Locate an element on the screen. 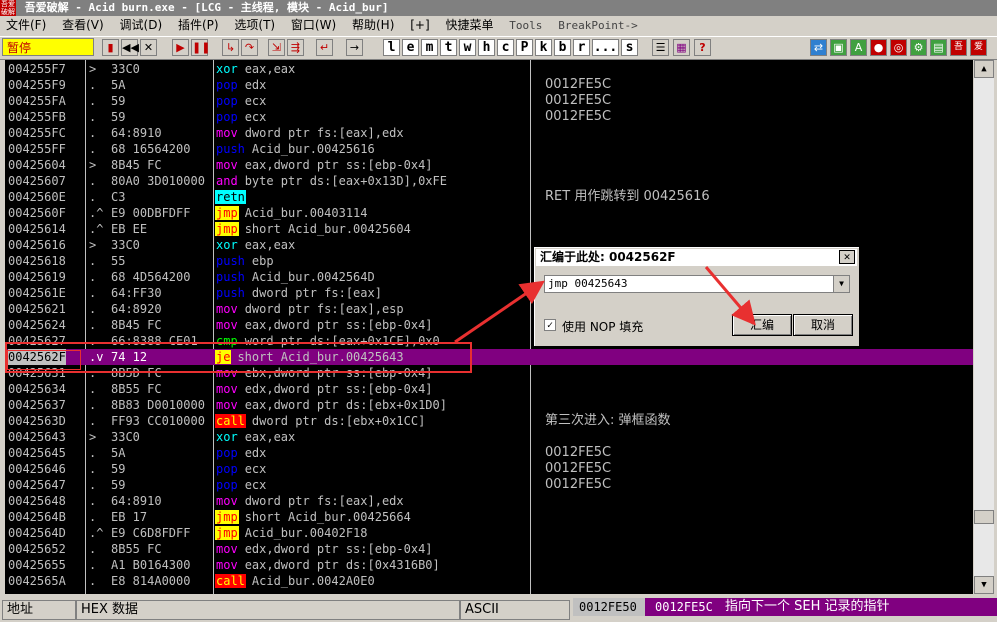 Image resolution: width=997 pixels, height=622 pixels. disasm-address: 0042563D is located at coordinates (37, 421).